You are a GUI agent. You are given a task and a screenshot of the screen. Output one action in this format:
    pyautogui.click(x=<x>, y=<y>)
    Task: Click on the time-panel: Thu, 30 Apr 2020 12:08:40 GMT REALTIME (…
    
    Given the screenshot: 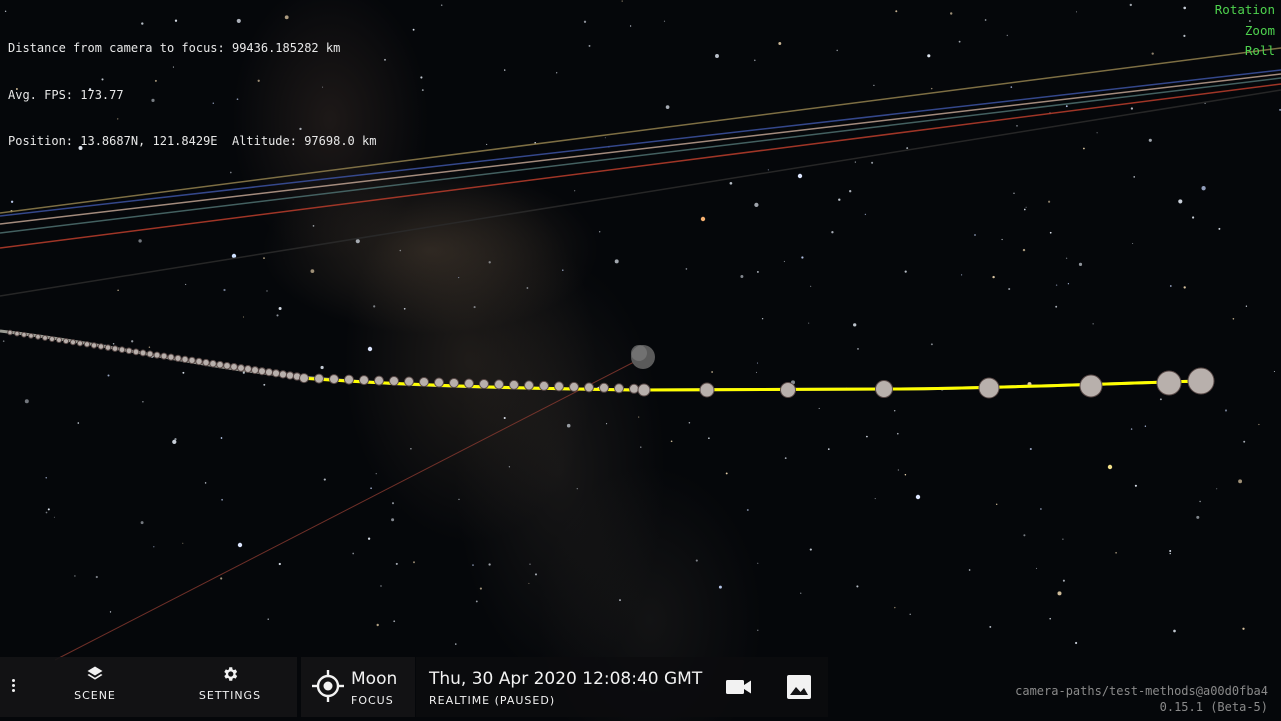 What is the action you would take?
    pyautogui.click(x=622, y=687)
    